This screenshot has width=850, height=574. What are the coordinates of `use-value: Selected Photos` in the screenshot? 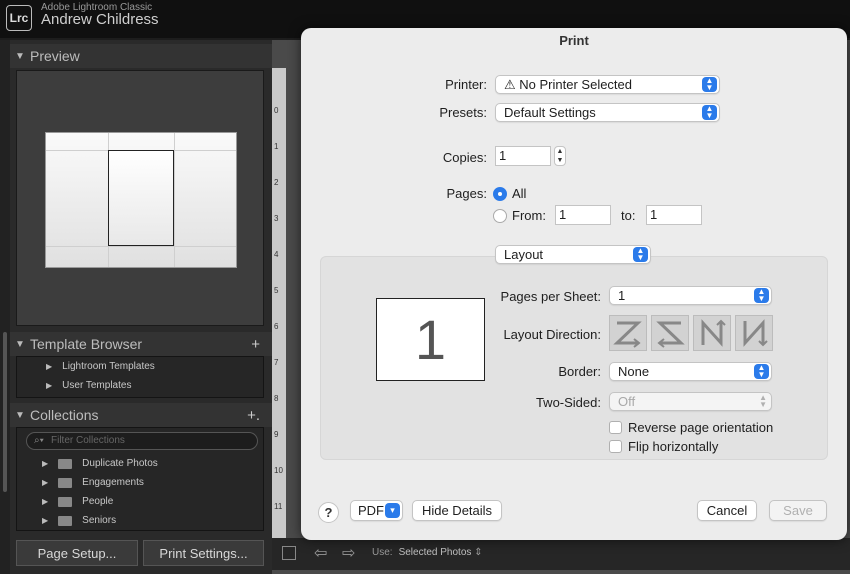 It's located at (435, 552).